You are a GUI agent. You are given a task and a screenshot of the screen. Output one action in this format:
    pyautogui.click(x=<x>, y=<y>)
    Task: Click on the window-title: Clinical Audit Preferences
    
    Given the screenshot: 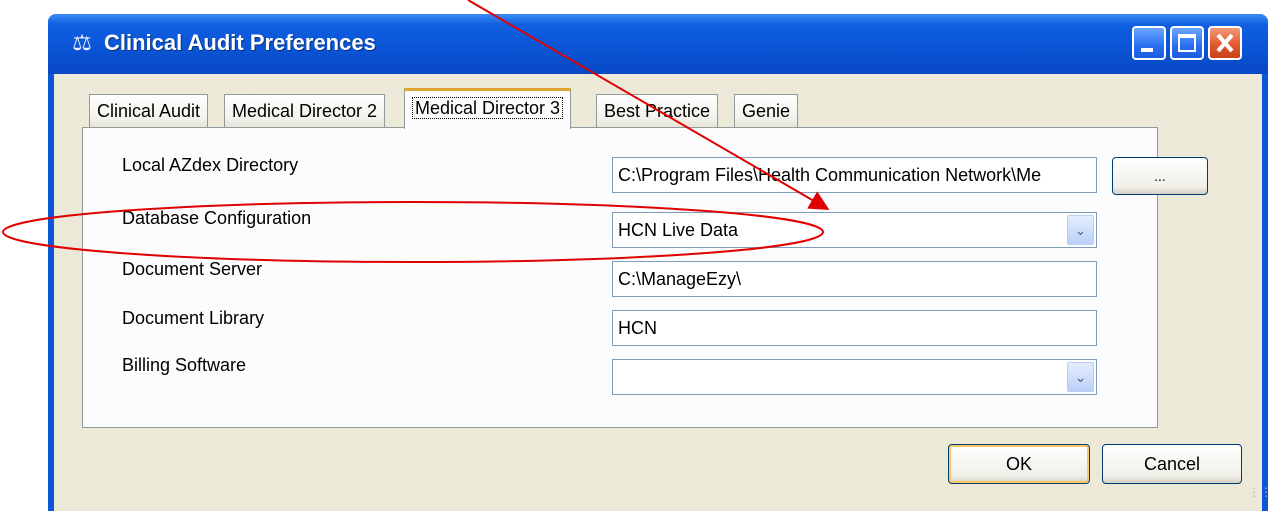 What is the action you would take?
    pyautogui.click(x=240, y=42)
    